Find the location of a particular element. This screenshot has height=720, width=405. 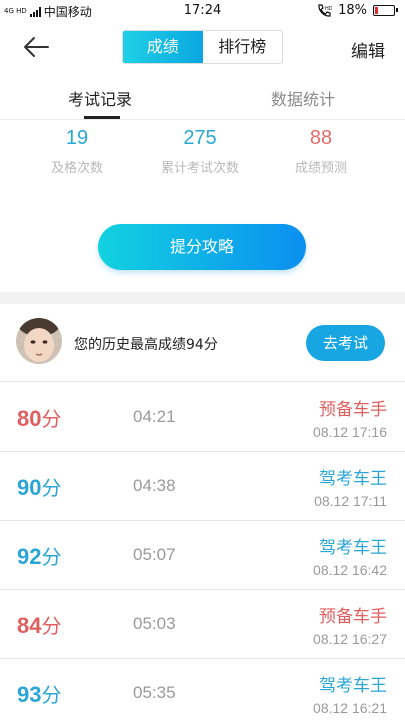

stat-score-prediction: 88 成绩预测 is located at coordinates (321, 151).